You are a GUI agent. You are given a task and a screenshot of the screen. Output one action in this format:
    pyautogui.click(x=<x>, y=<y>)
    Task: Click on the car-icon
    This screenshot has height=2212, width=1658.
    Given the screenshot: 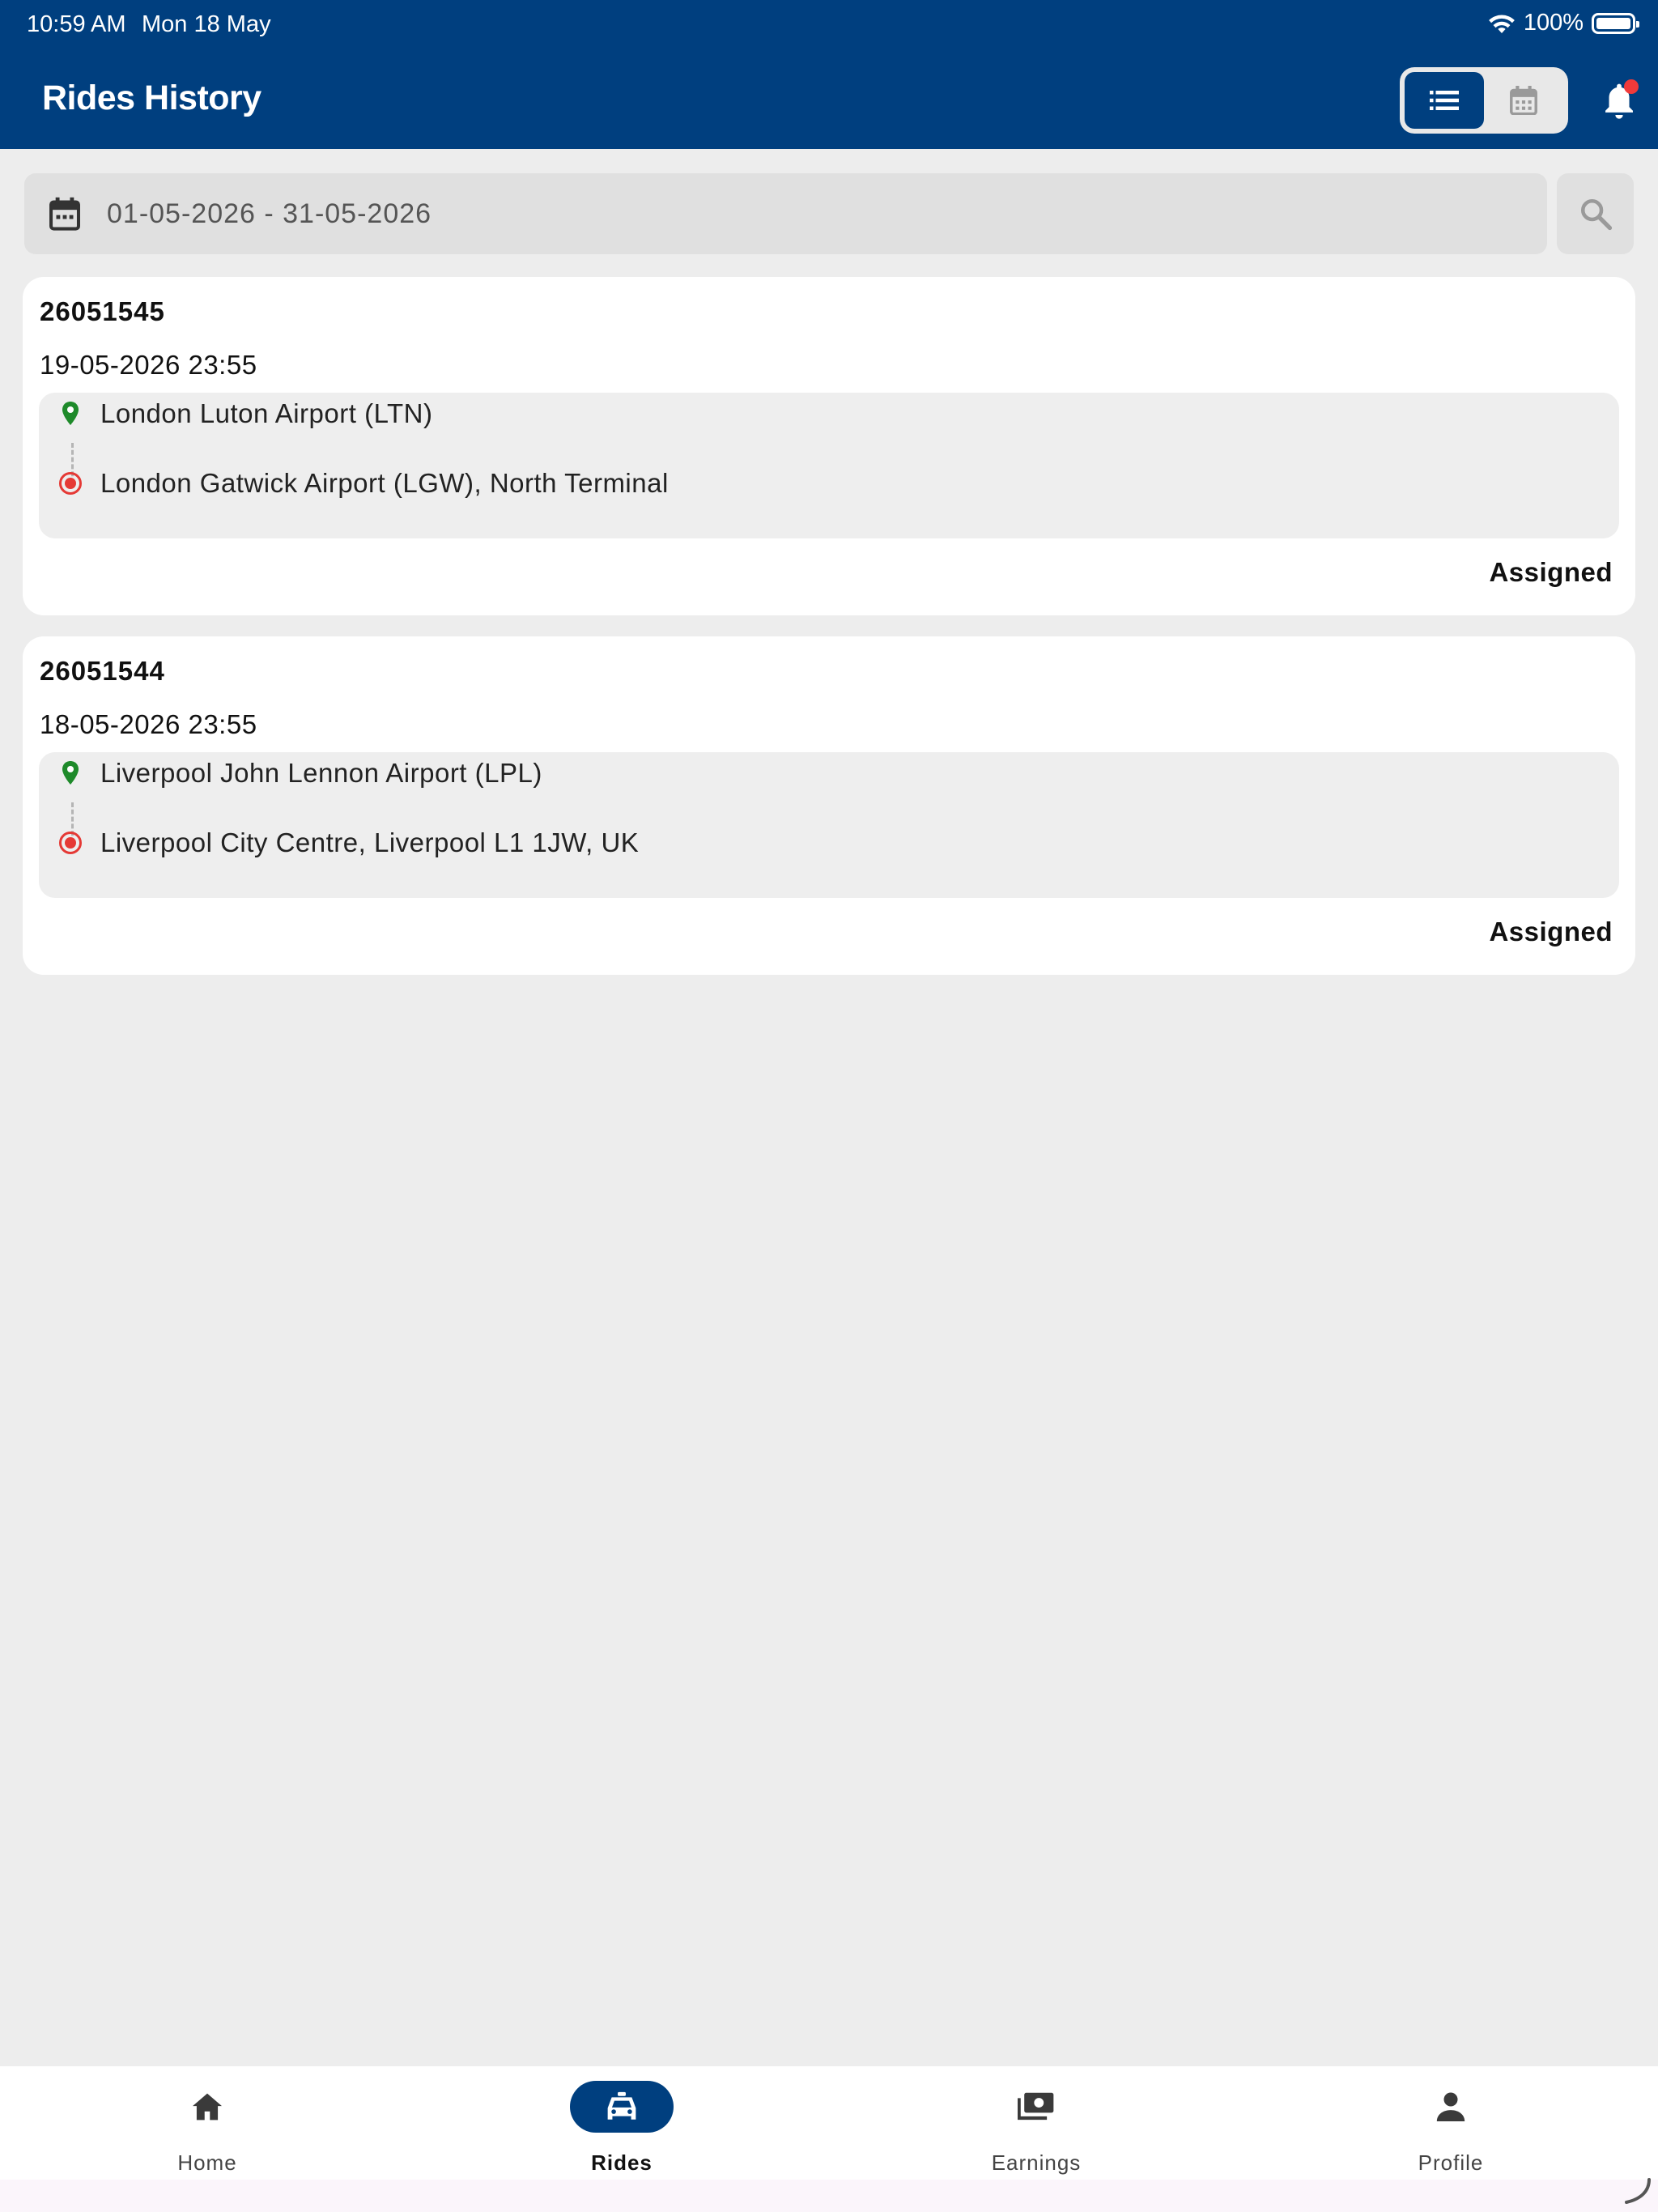 What is the action you would take?
    pyautogui.click(x=622, y=2107)
    